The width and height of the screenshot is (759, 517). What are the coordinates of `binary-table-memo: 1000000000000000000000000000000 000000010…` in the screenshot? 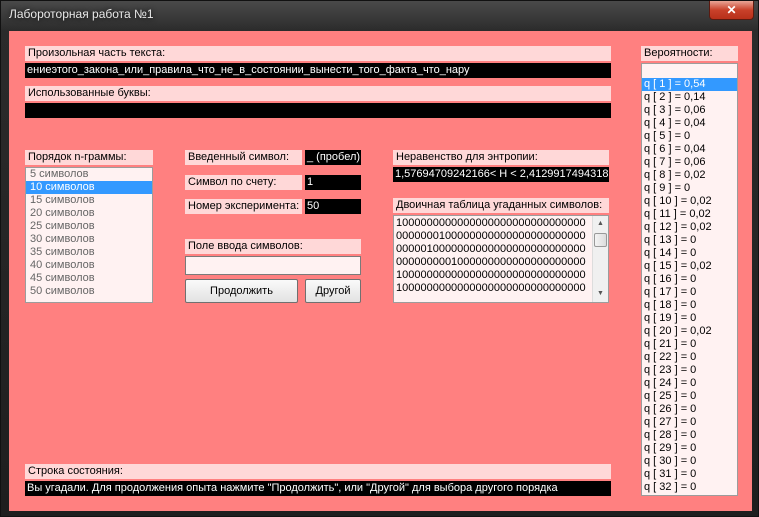 It's located at (501, 259).